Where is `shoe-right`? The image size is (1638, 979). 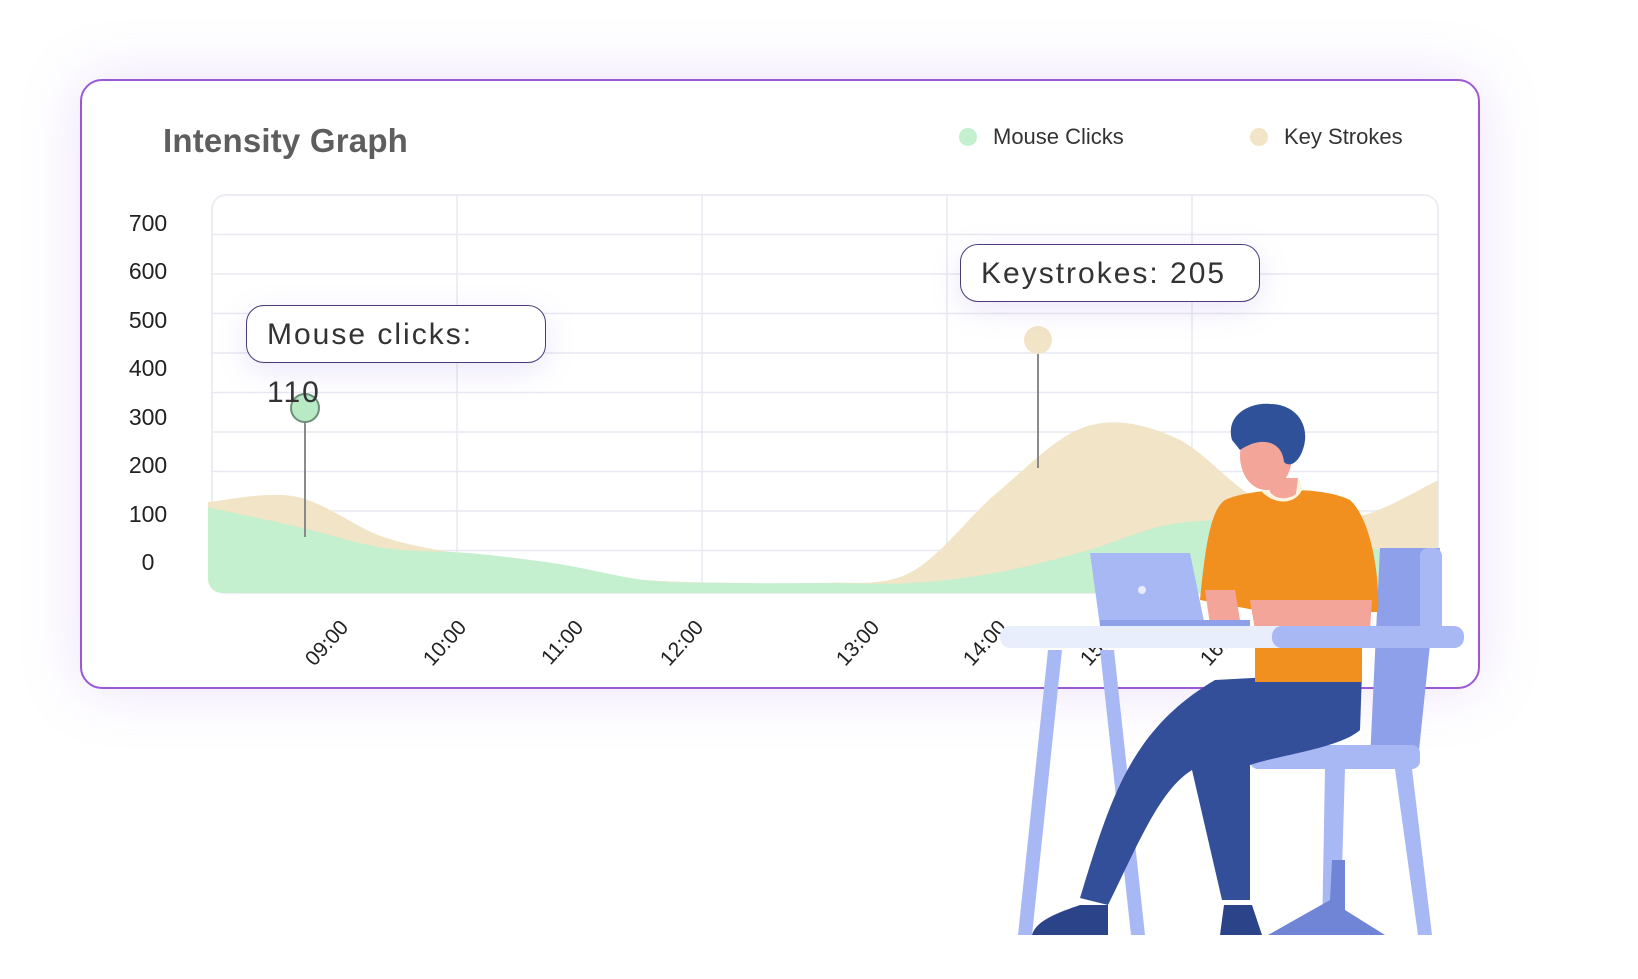
shoe-right is located at coordinates (1241, 920).